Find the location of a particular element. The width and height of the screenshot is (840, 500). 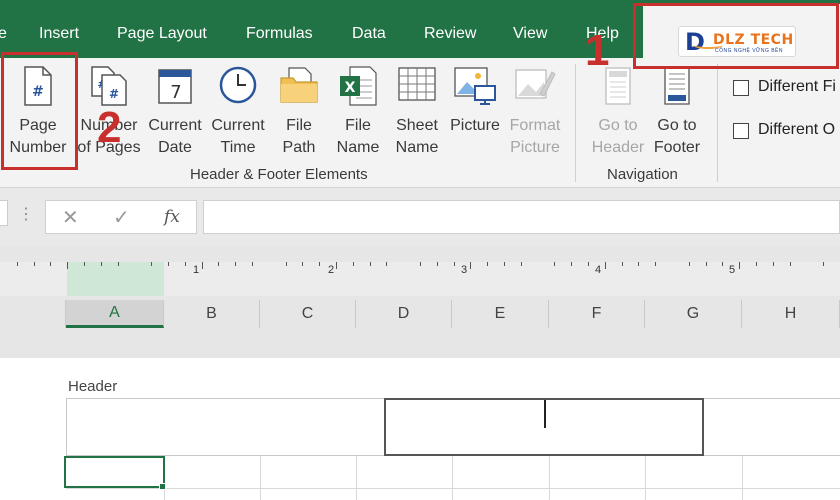

page-gap is located at coordinates (420, 343).